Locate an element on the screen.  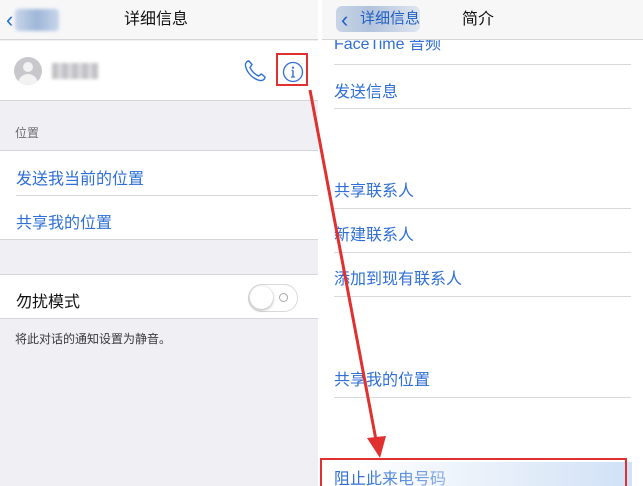
annotation-highlight-info is located at coordinates (292, 69).